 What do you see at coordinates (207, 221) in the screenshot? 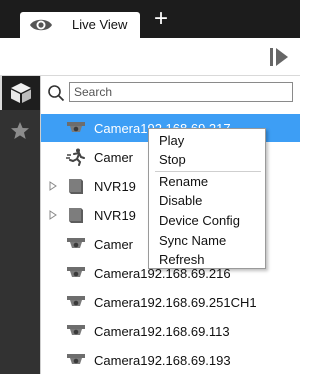
I see `menu-item-device-config: Device Config` at bounding box center [207, 221].